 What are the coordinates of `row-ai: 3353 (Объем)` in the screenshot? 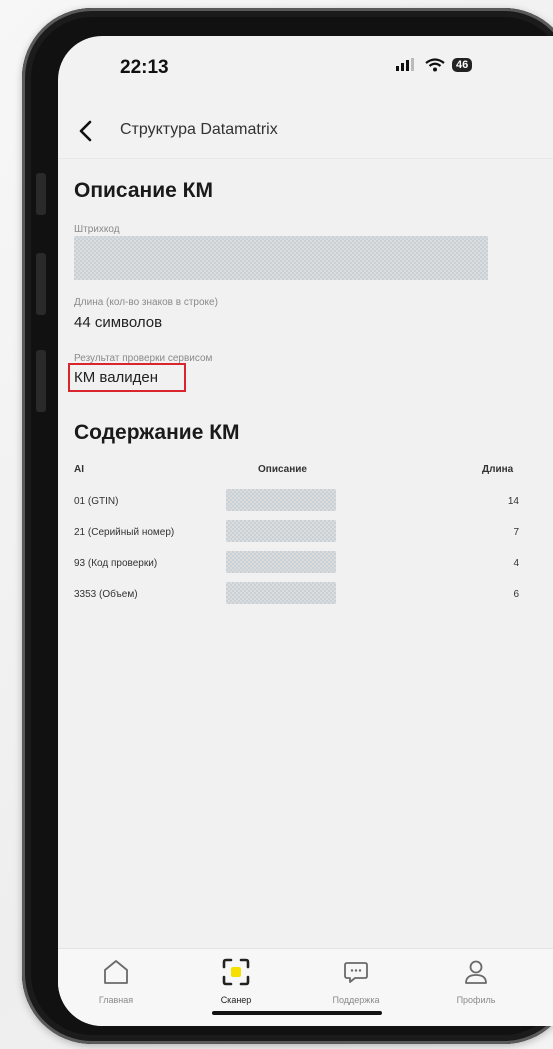 It's located at (106, 594).